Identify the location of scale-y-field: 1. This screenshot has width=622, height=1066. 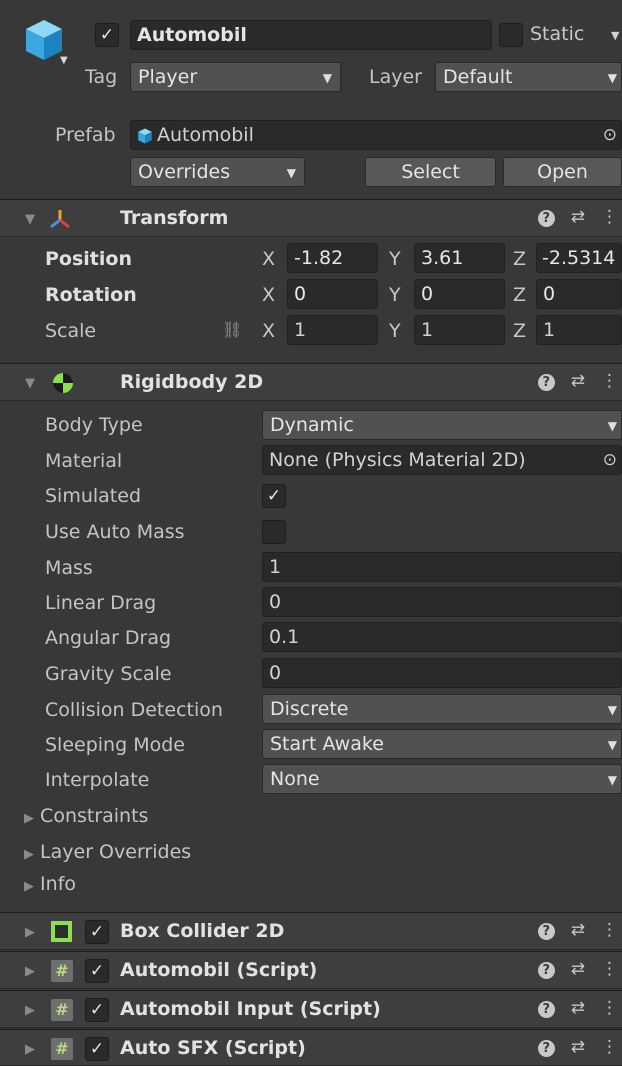
(459, 330).